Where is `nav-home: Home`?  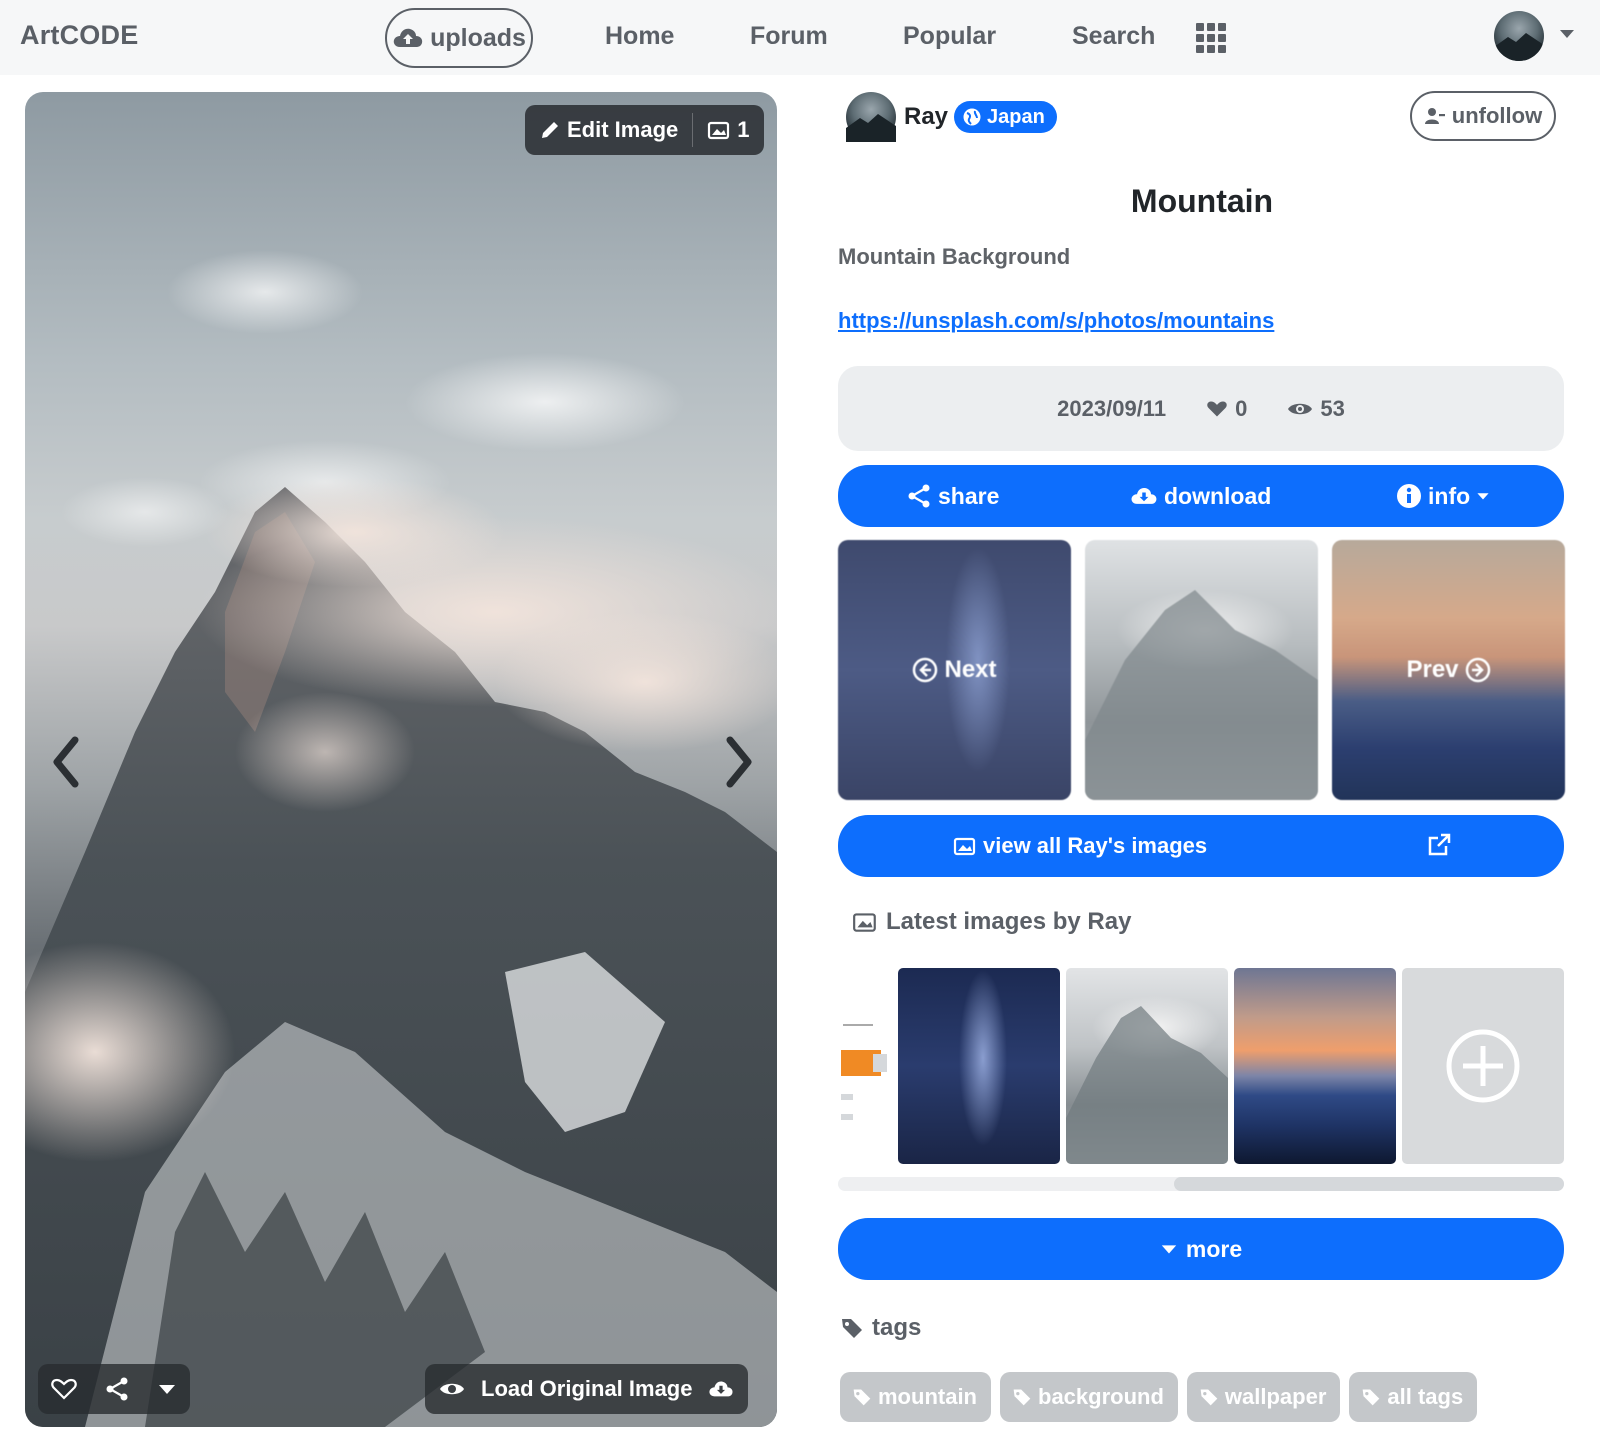 nav-home: Home is located at coordinates (639, 36).